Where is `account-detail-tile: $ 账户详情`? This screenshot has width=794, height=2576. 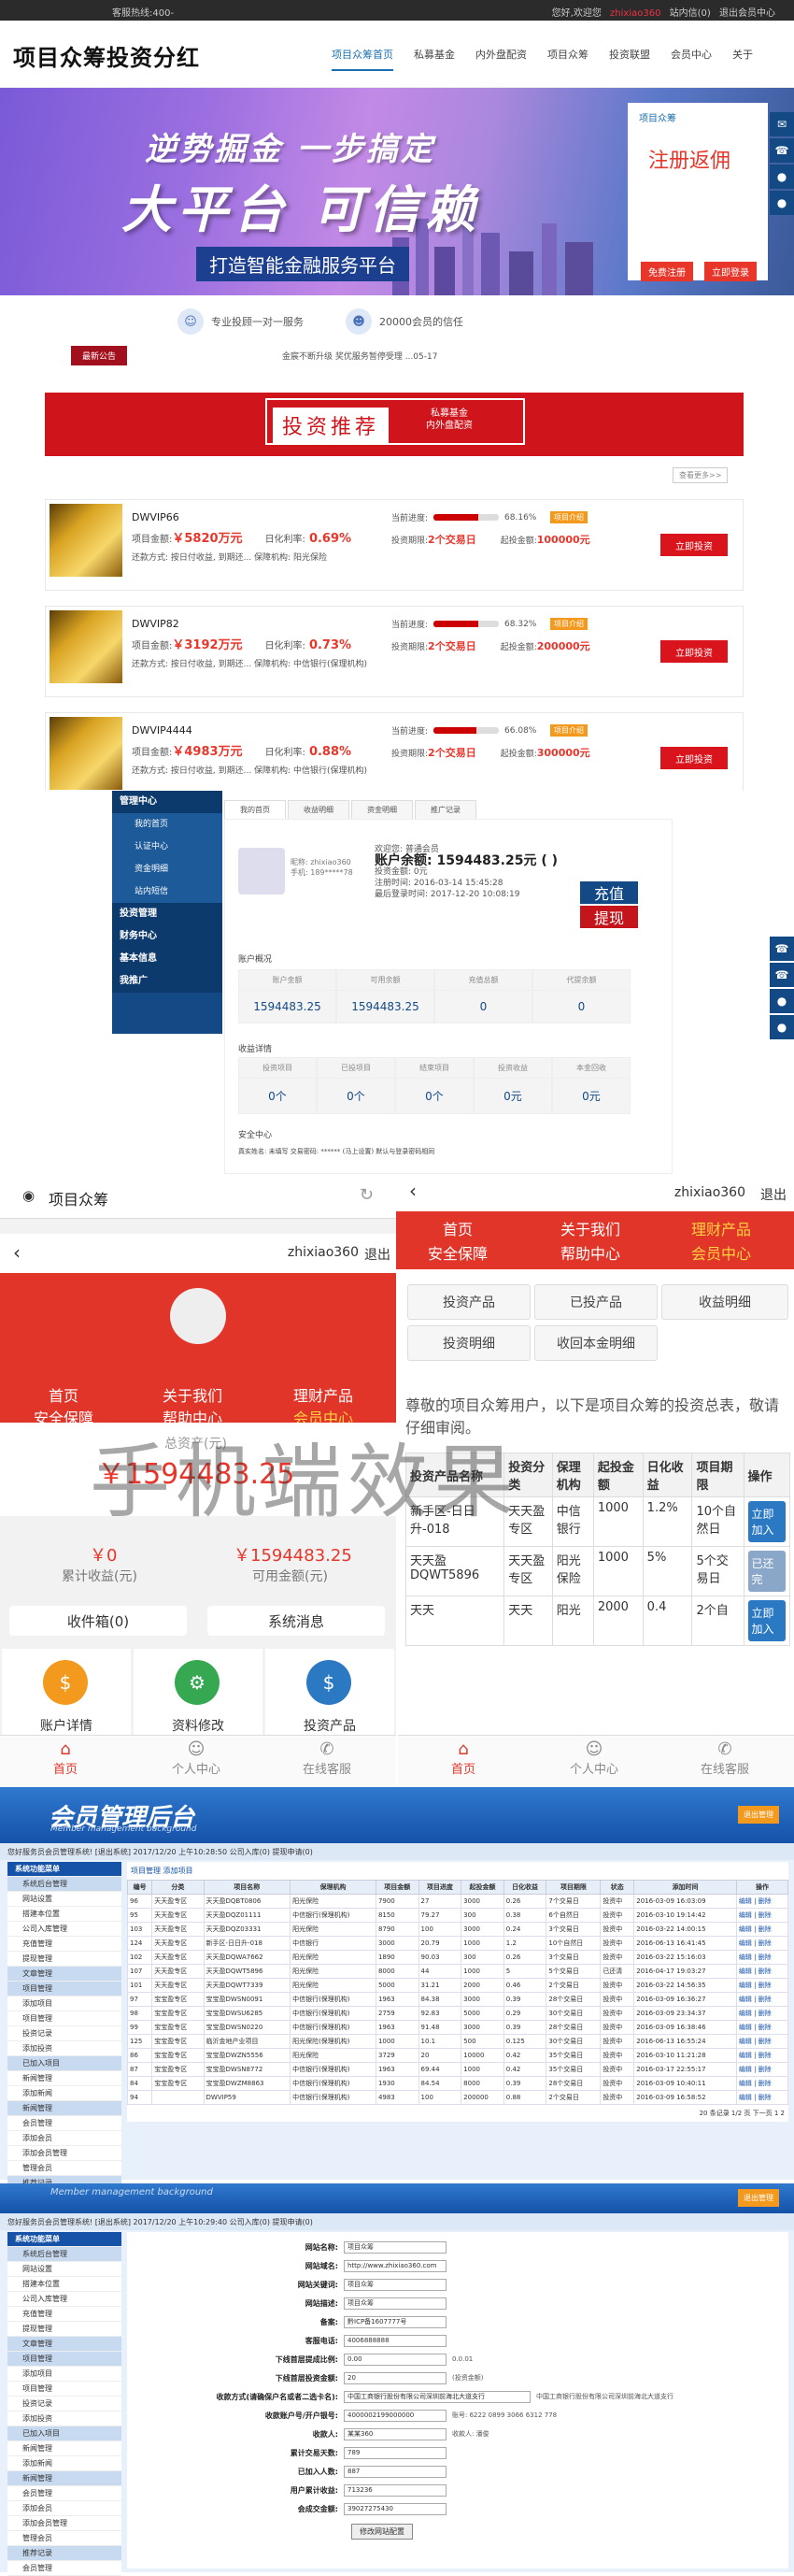 account-detail-tile: $ 账户详情 is located at coordinates (66, 1696).